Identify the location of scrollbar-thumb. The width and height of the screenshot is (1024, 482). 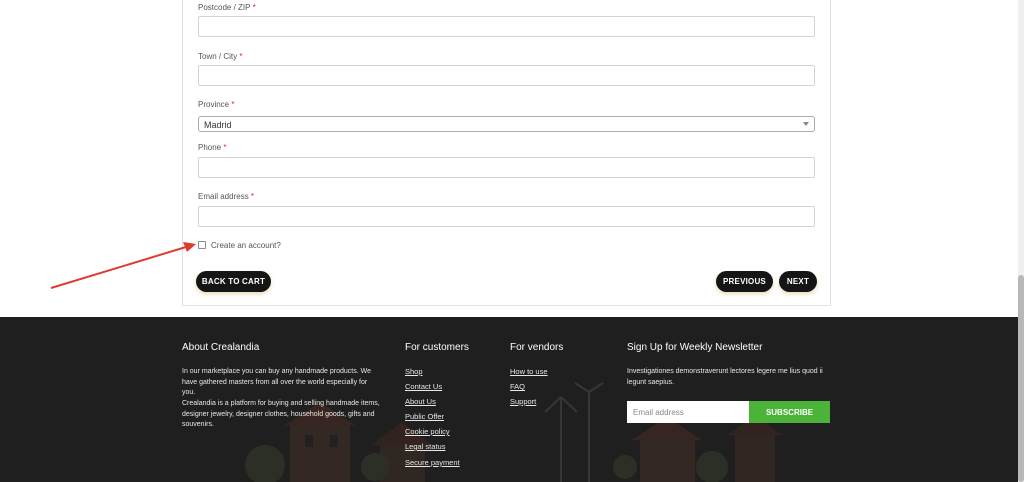
(1021, 378).